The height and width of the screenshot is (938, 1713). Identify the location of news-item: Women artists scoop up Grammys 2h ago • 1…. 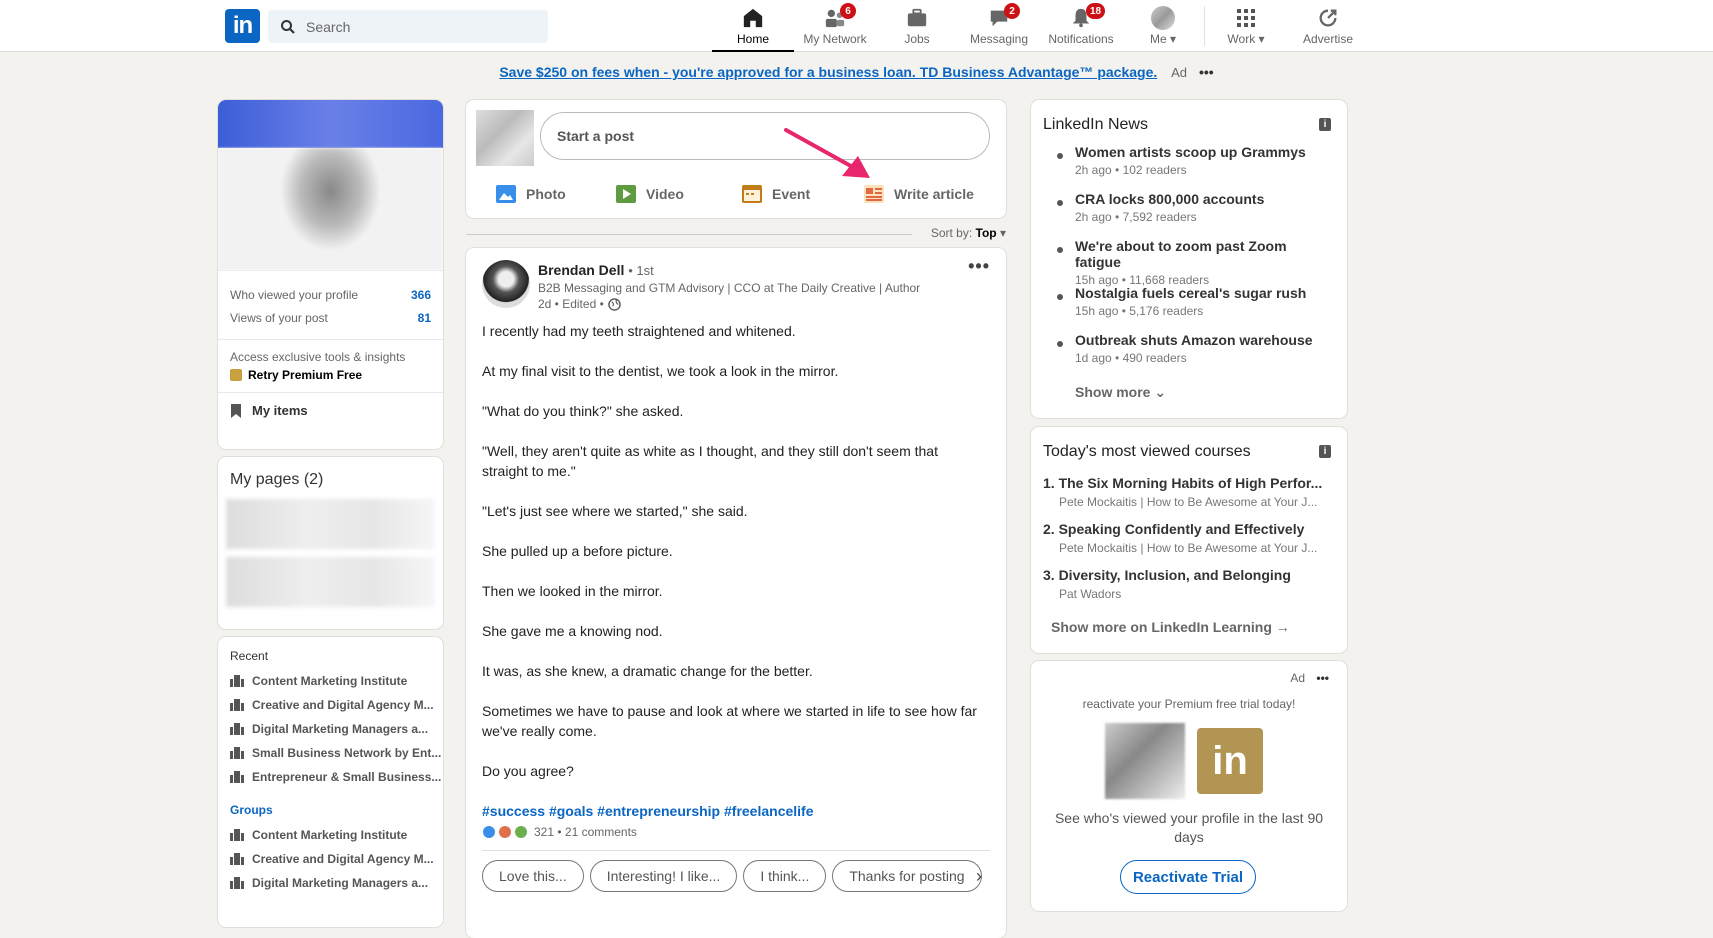
(1188, 167).